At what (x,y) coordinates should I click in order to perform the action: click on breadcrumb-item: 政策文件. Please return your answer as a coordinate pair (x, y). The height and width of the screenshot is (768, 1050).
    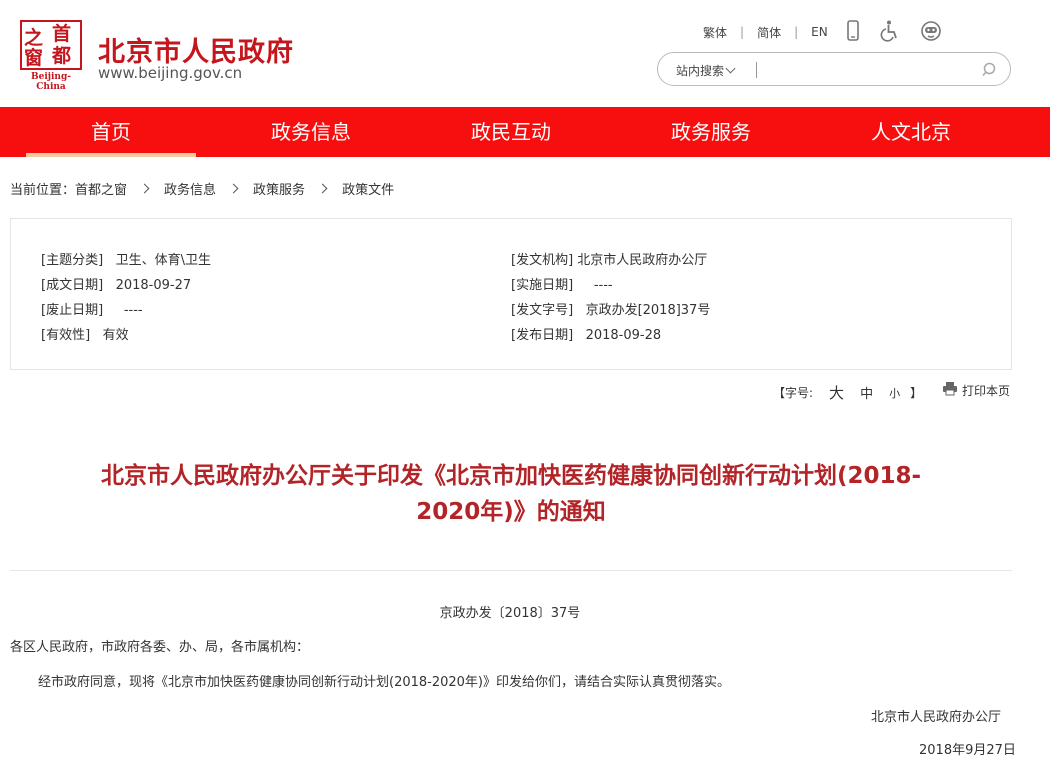
    Looking at the image, I should click on (368, 188).